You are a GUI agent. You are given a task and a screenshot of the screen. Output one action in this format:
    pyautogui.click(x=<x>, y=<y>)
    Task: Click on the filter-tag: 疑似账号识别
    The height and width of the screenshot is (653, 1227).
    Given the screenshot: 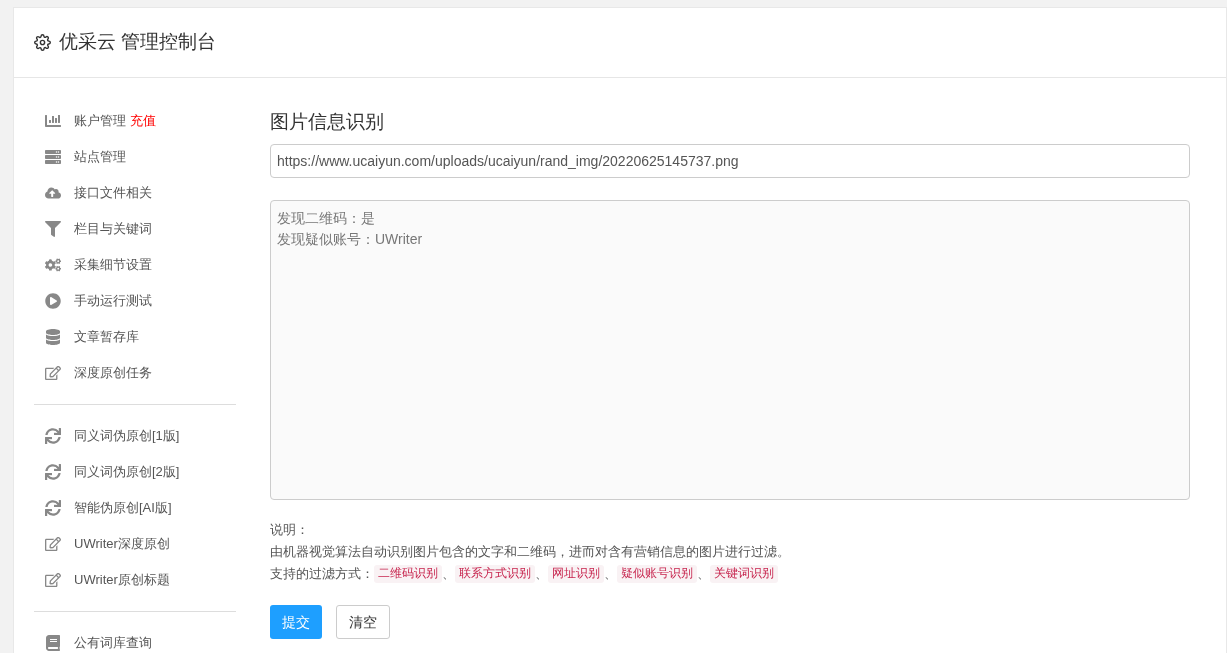 What is the action you would take?
    pyautogui.click(x=657, y=574)
    